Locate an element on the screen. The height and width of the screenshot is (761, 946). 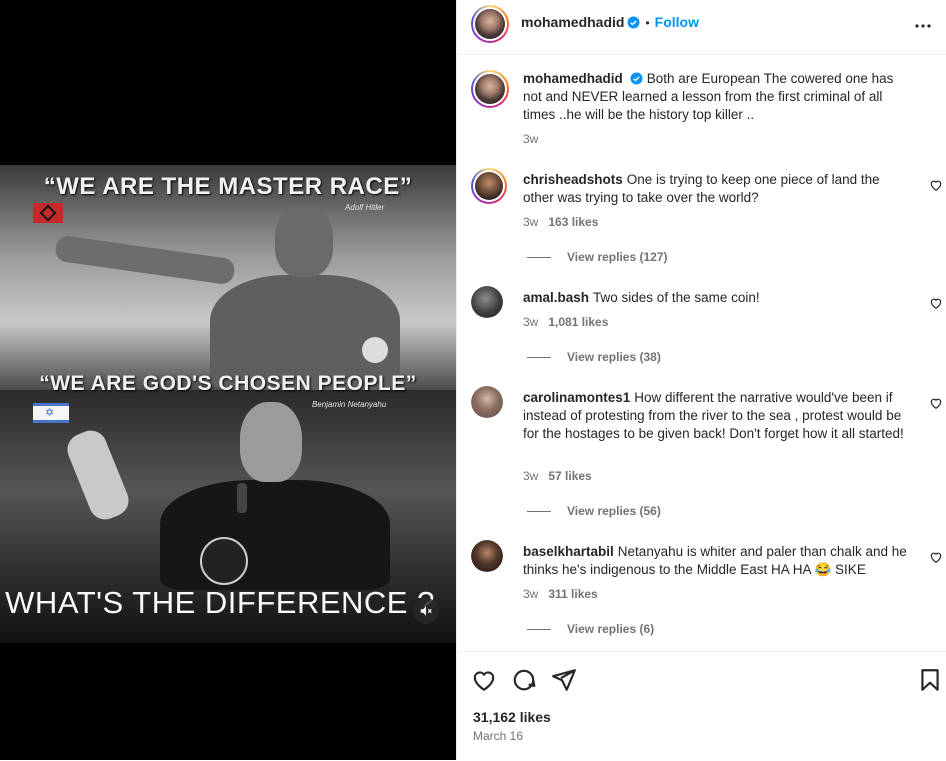
comment-likes: 311 likes is located at coordinates (572, 594).